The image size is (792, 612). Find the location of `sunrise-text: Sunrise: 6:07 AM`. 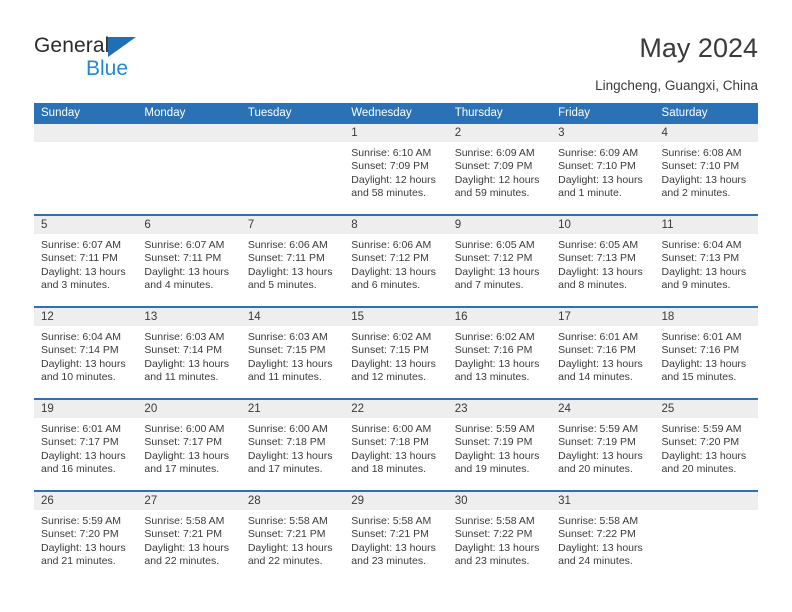

sunrise-text: Sunrise: 6:07 AM is located at coordinates (184, 245).